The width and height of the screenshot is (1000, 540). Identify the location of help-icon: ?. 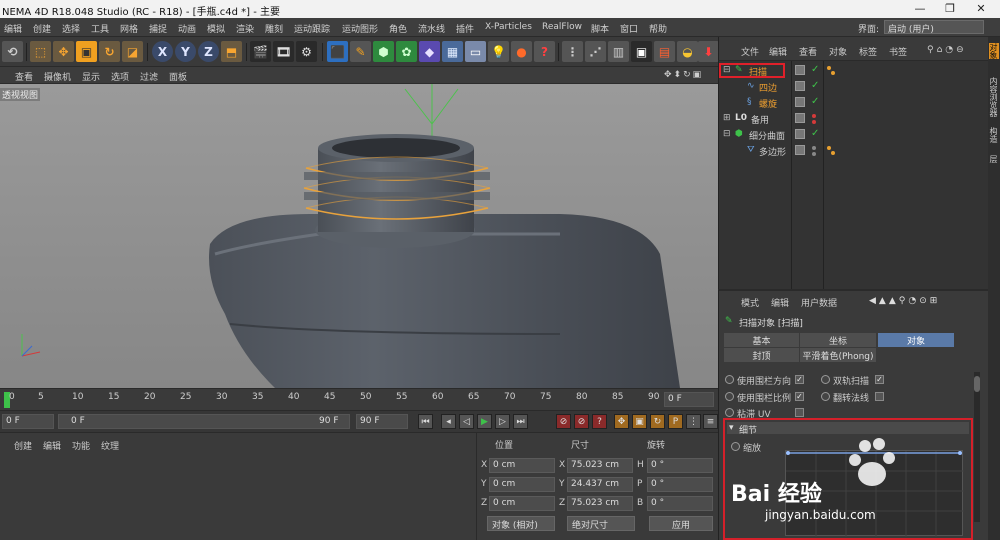
(544, 51).